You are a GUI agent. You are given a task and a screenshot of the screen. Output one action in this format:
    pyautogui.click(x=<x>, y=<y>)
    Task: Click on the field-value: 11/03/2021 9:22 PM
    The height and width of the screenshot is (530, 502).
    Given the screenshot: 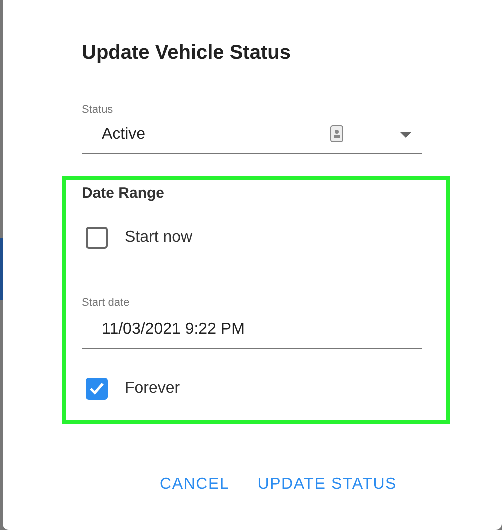 What is the action you would take?
    pyautogui.click(x=173, y=330)
    